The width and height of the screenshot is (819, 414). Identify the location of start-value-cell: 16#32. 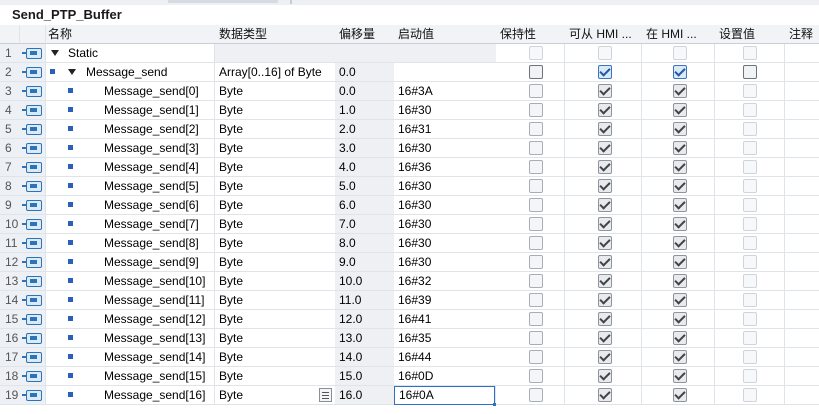
(447, 281).